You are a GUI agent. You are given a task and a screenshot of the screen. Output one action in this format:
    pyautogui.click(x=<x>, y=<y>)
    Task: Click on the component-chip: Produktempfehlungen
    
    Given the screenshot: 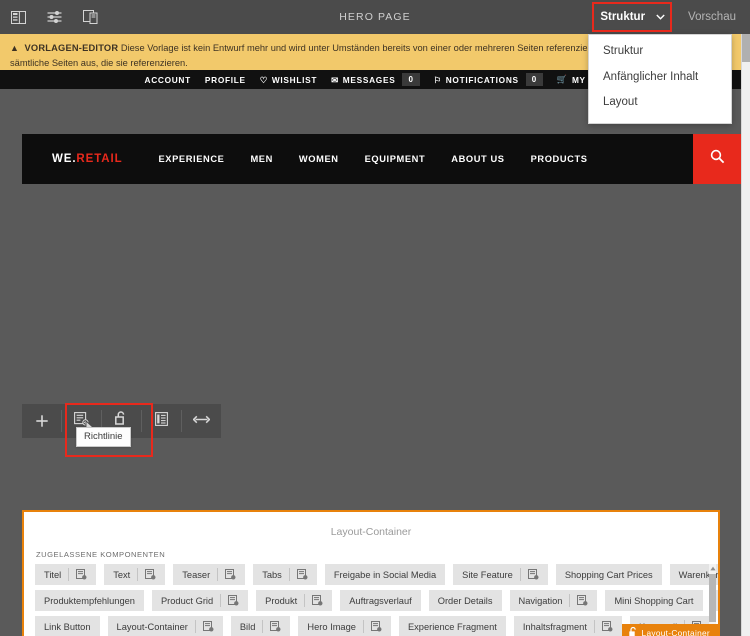 What is the action you would take?
    pyautogui.click(x=89, y=600)
    